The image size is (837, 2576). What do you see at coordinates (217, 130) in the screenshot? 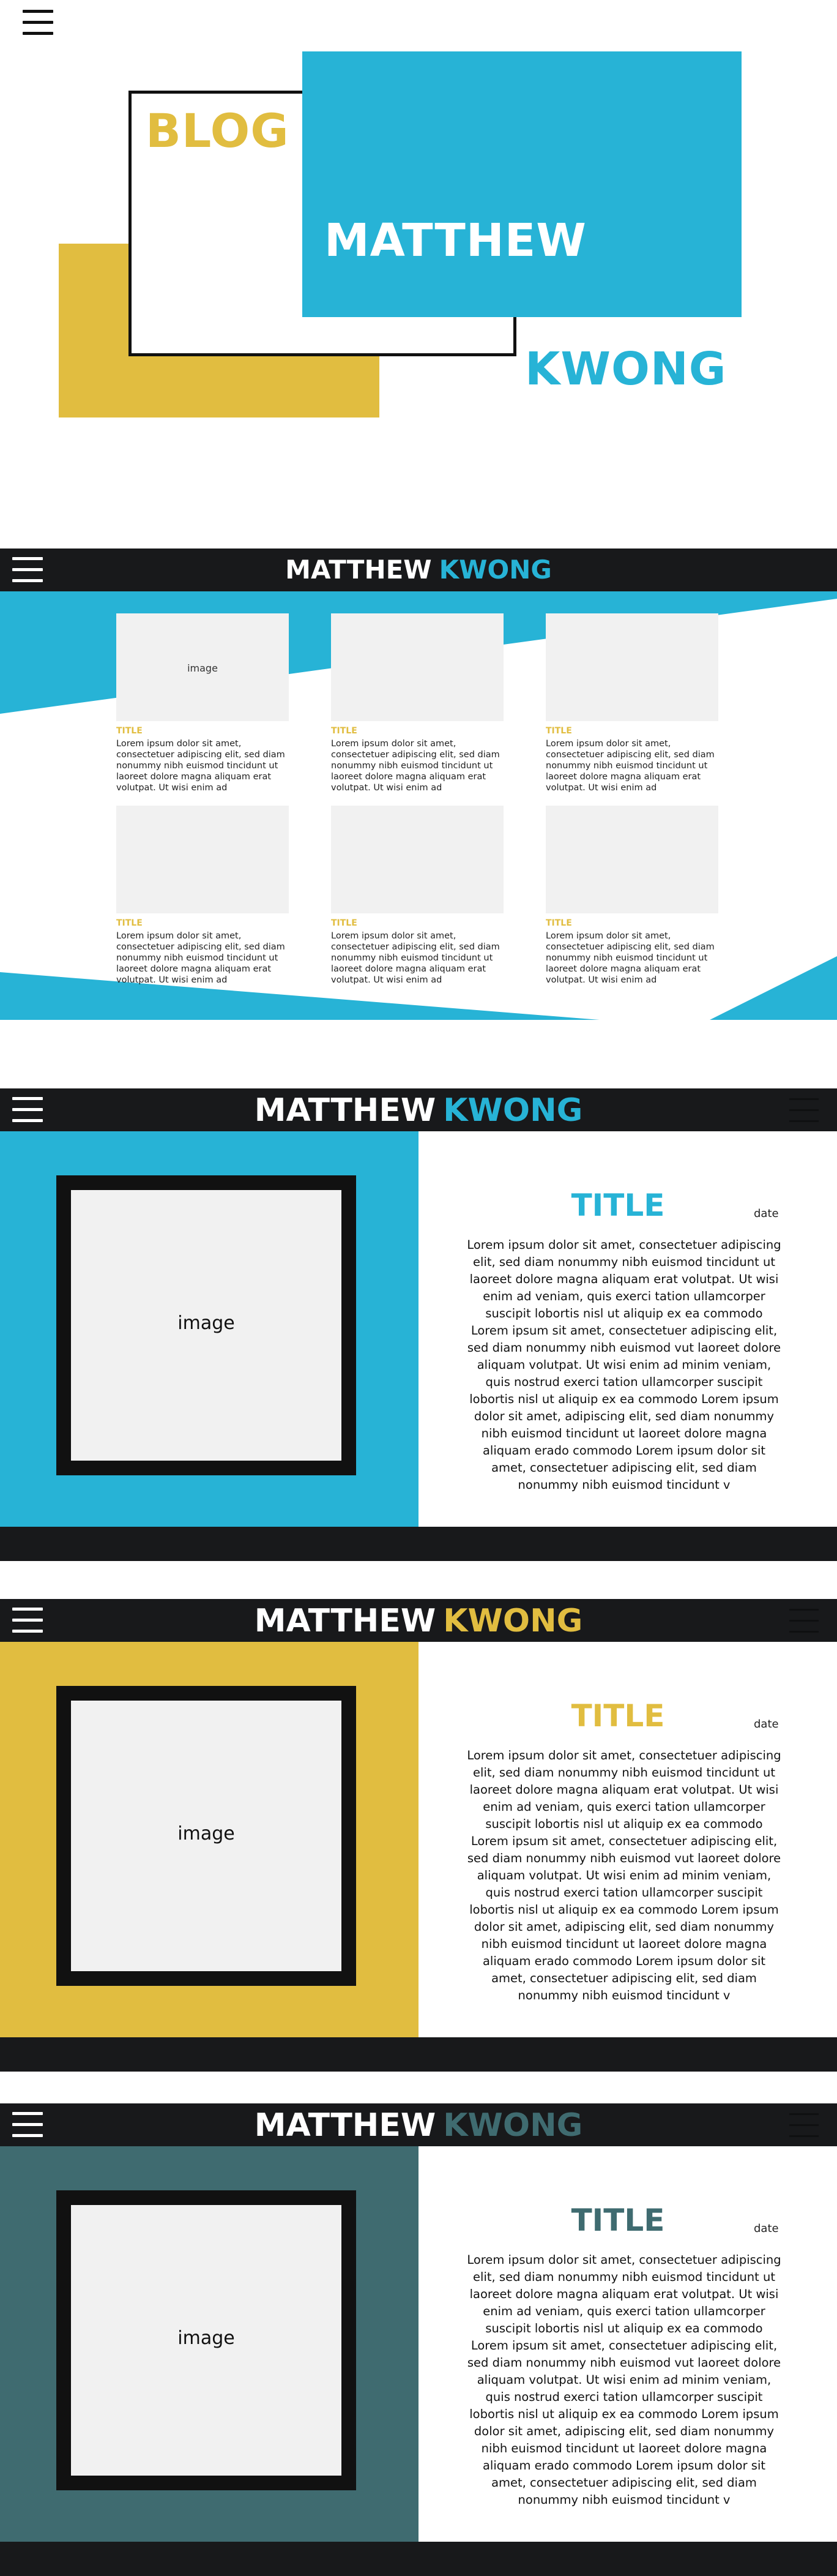
I see `hero-blog-label: BLOG` at bounding box center [217, 130].